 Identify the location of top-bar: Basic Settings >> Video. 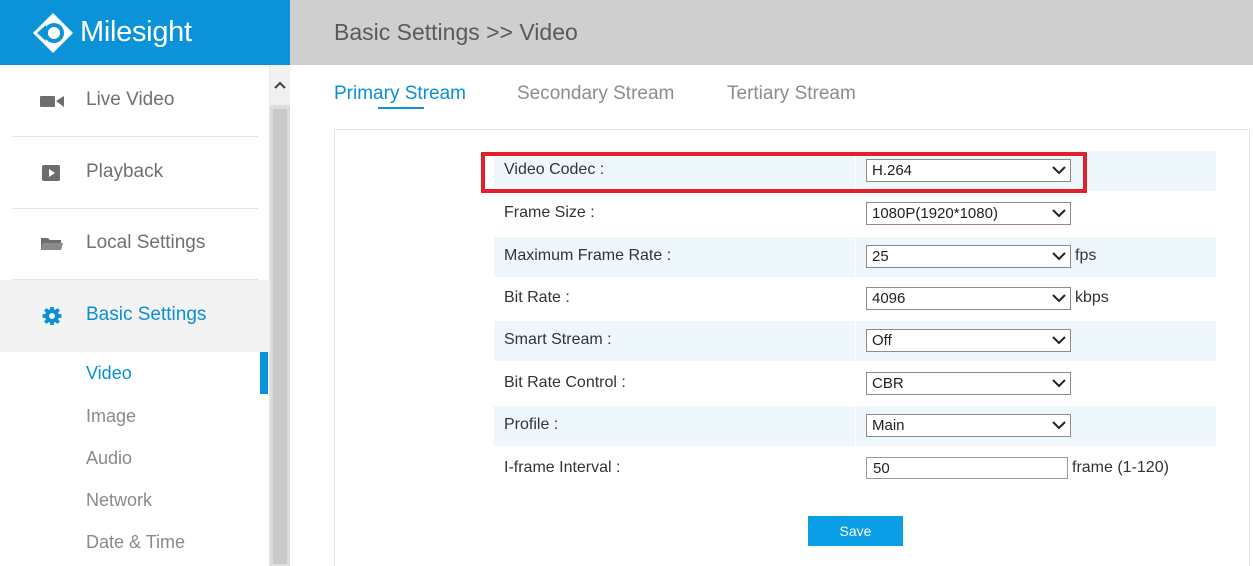
(771, 32).